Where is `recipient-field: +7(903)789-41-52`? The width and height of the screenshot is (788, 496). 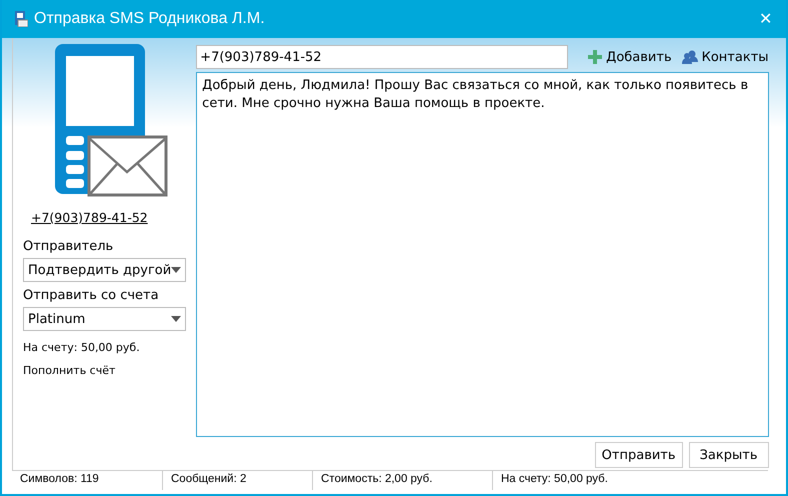 recipient-field: +7(903)789-41-52 is located at coordinates (382, 57).